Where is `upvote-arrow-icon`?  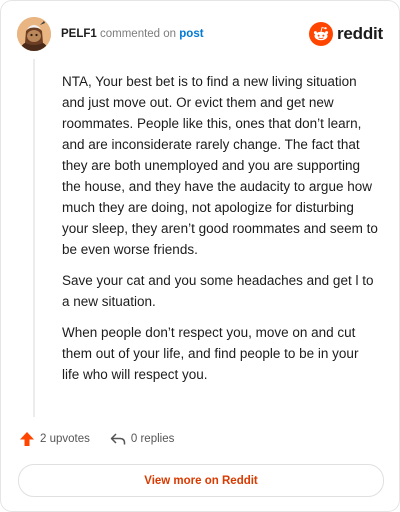 upvote-arrow-icon is located at coordinates (27, 439).